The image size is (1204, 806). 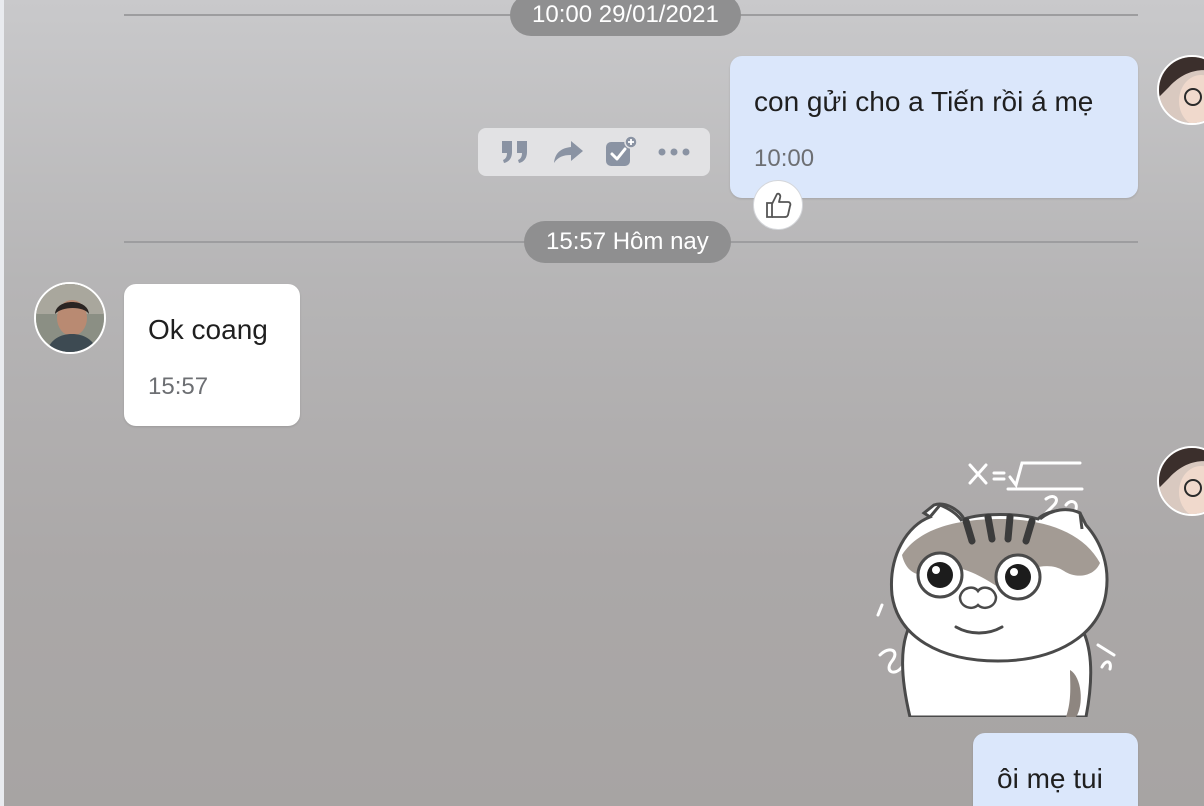 I want to click on message-text: con gửi cho a Tiến rồi á mẹ, so click(x=924, y=101).